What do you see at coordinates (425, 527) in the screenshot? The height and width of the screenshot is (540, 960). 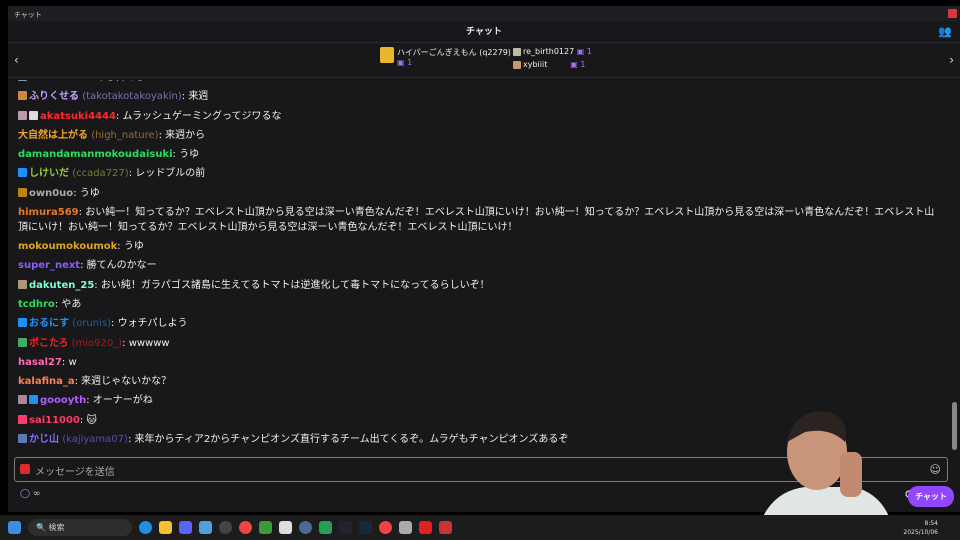 I see `block-icon` at bounding box center [425, 527].